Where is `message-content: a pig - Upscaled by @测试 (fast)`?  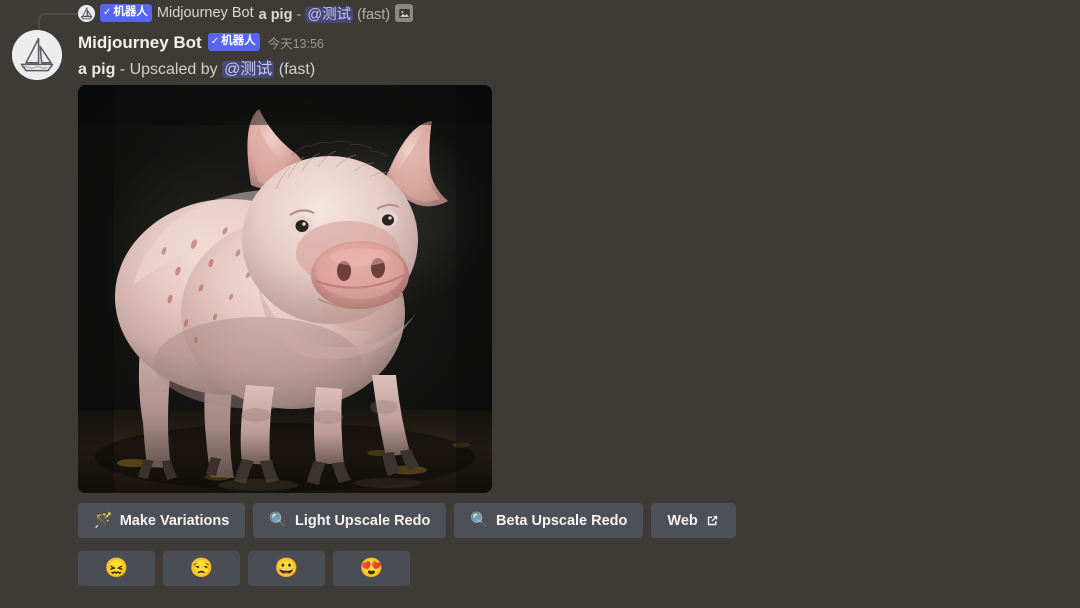 message-content: a pig - Upscaled by @测试 (fast) is located at coordinates (196, 70).